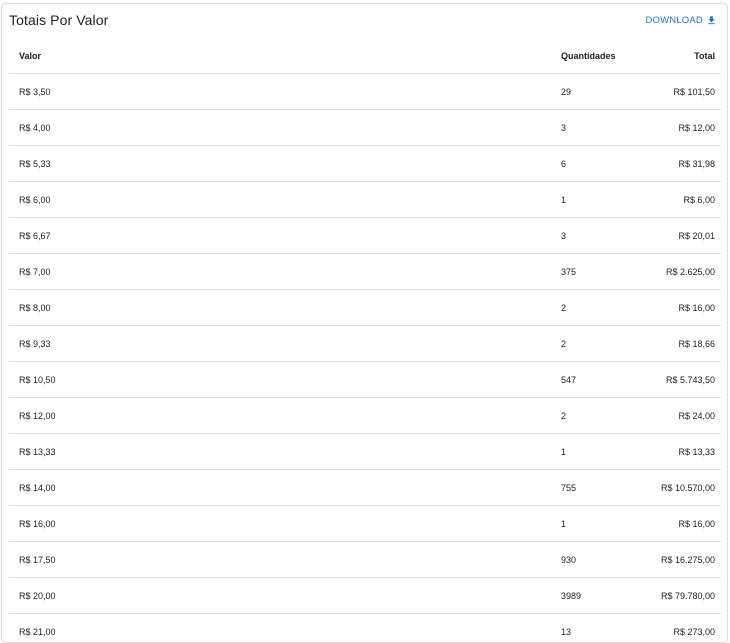 This screenshot has width=730, height=643. I want to click on table-row: R$ 8,002R$ 16,00, so click(365, 308).